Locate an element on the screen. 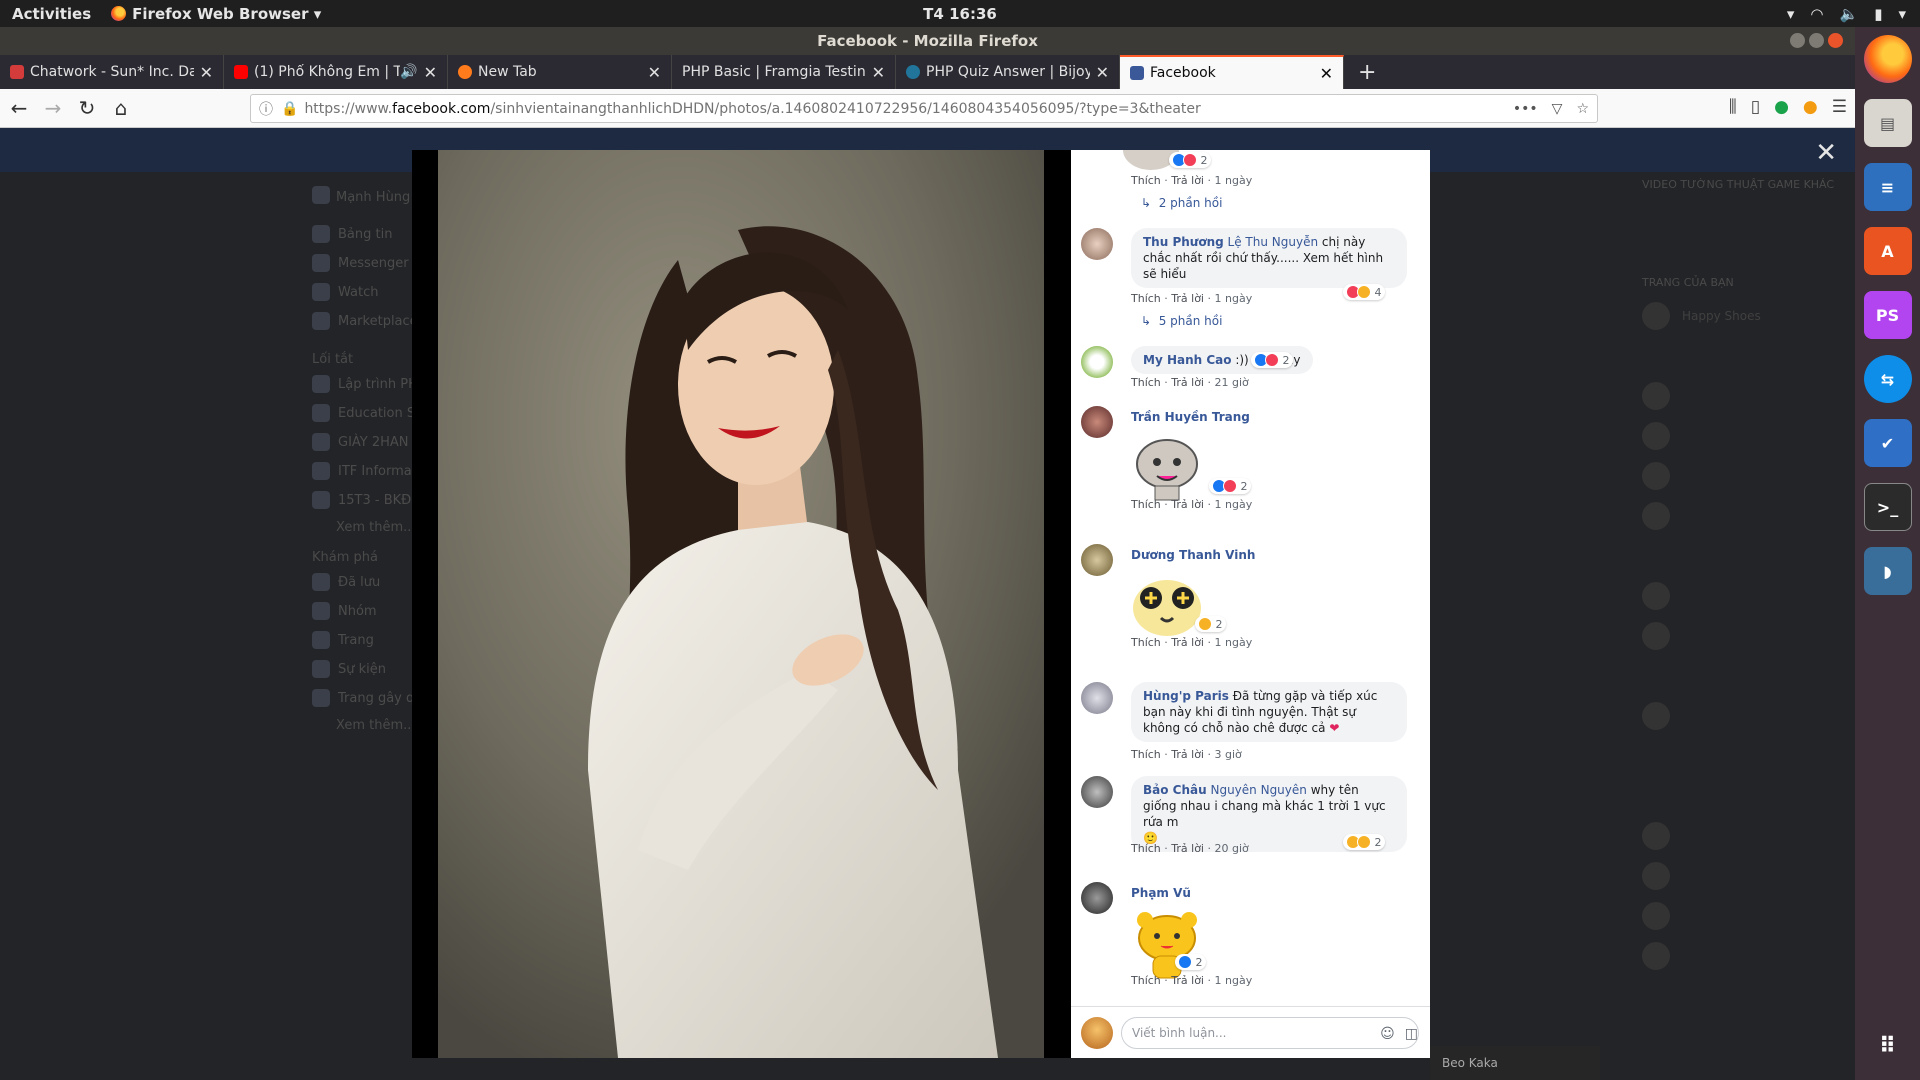 The width and height of the screenshot is (1920, 1080). tagged-user: Nguyên Nguyên is located at coordinates (1258, 790).